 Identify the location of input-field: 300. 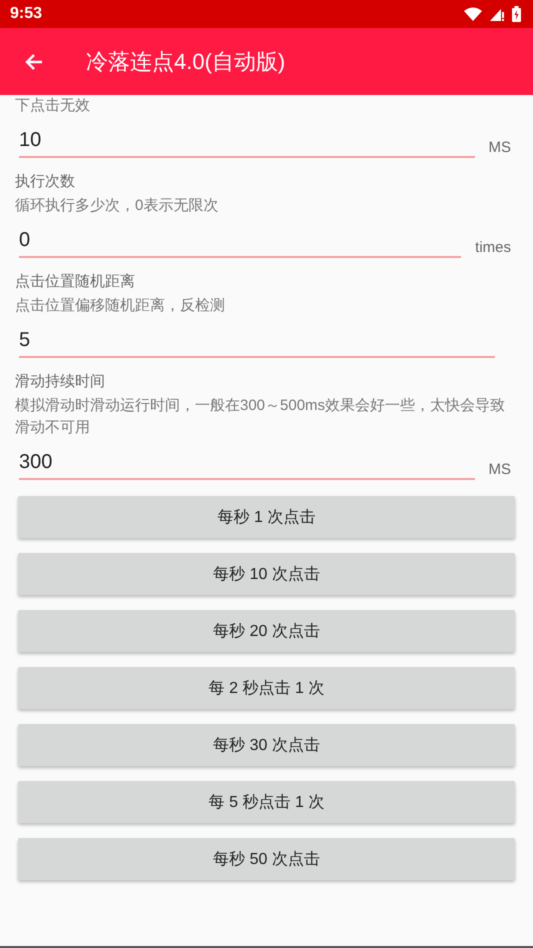
(246, 462).